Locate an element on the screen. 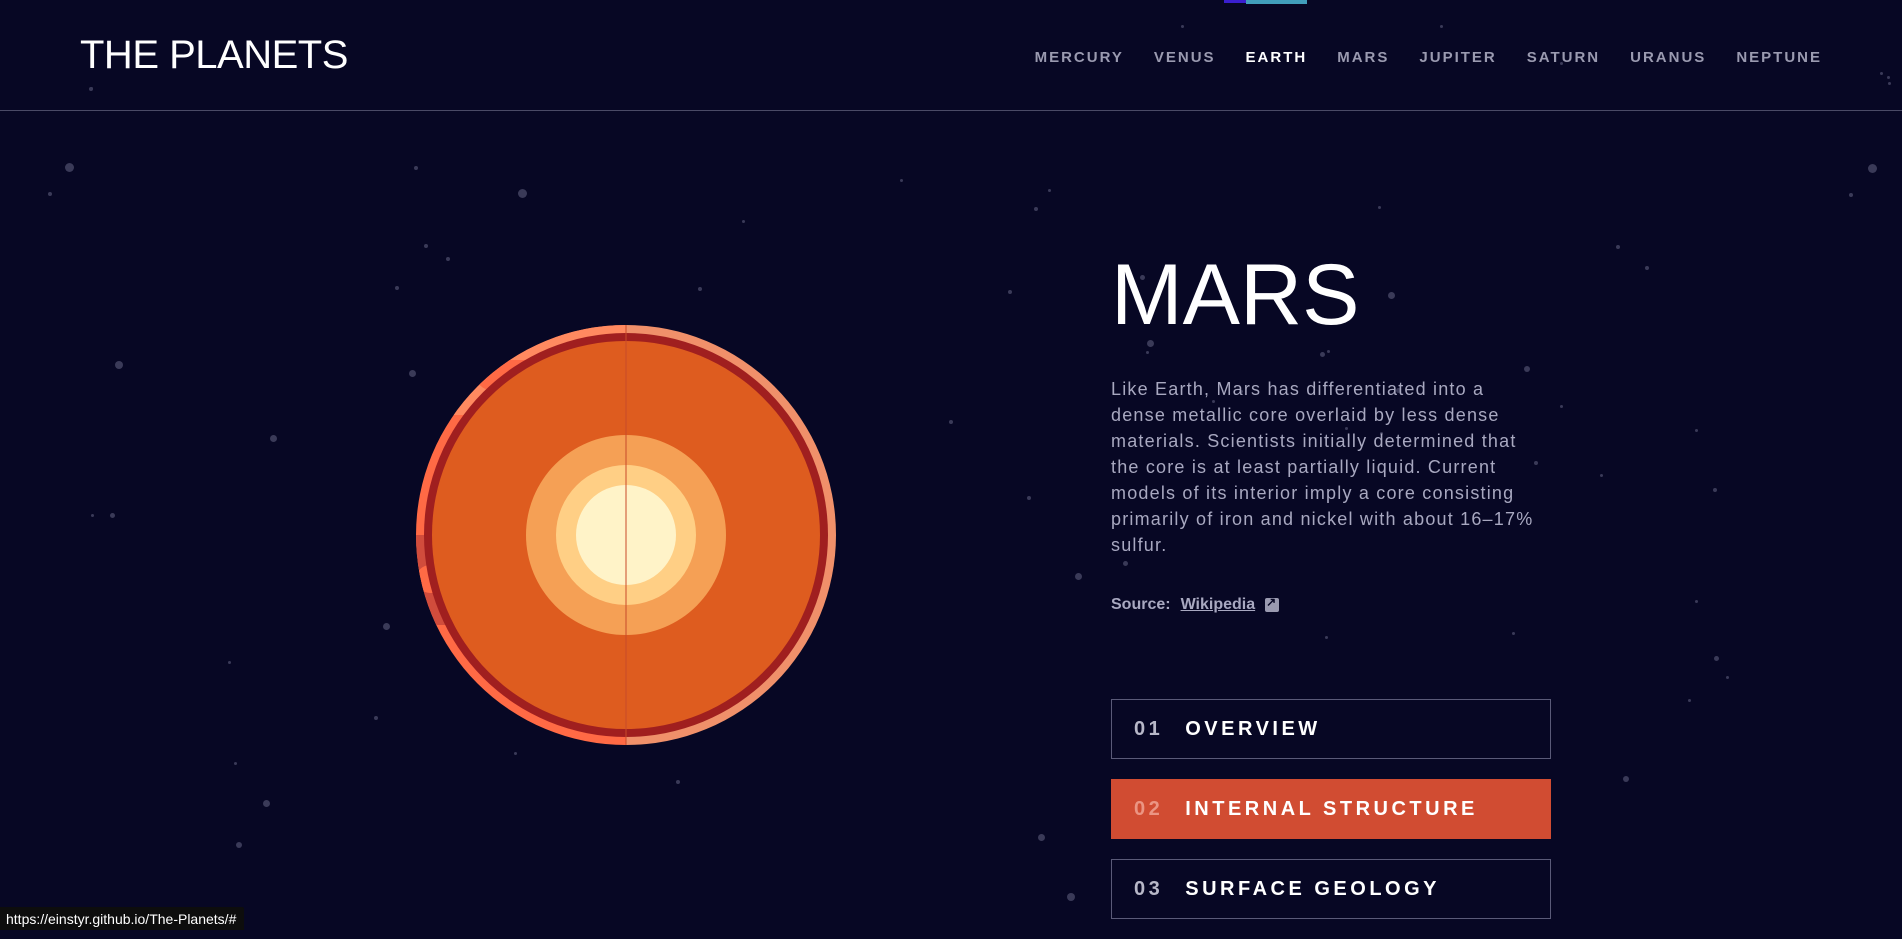 This screenshot has height=939, width=1902. nav-item-jupiter: JUPITER is located at coordinates (1457, 57).